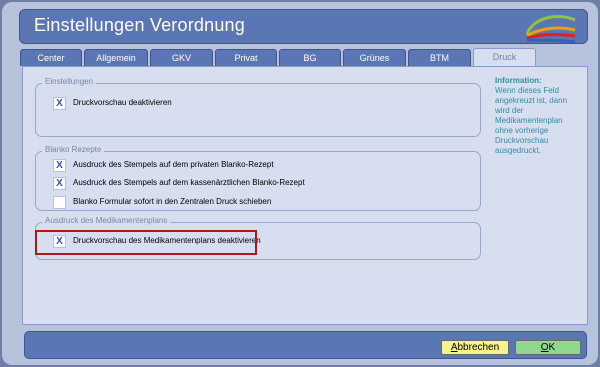 The width and height of the screenshot is (600, 367). Describe the element at coordinates (146, 242) in the screenshot. I see `highlight-frame` at that location.